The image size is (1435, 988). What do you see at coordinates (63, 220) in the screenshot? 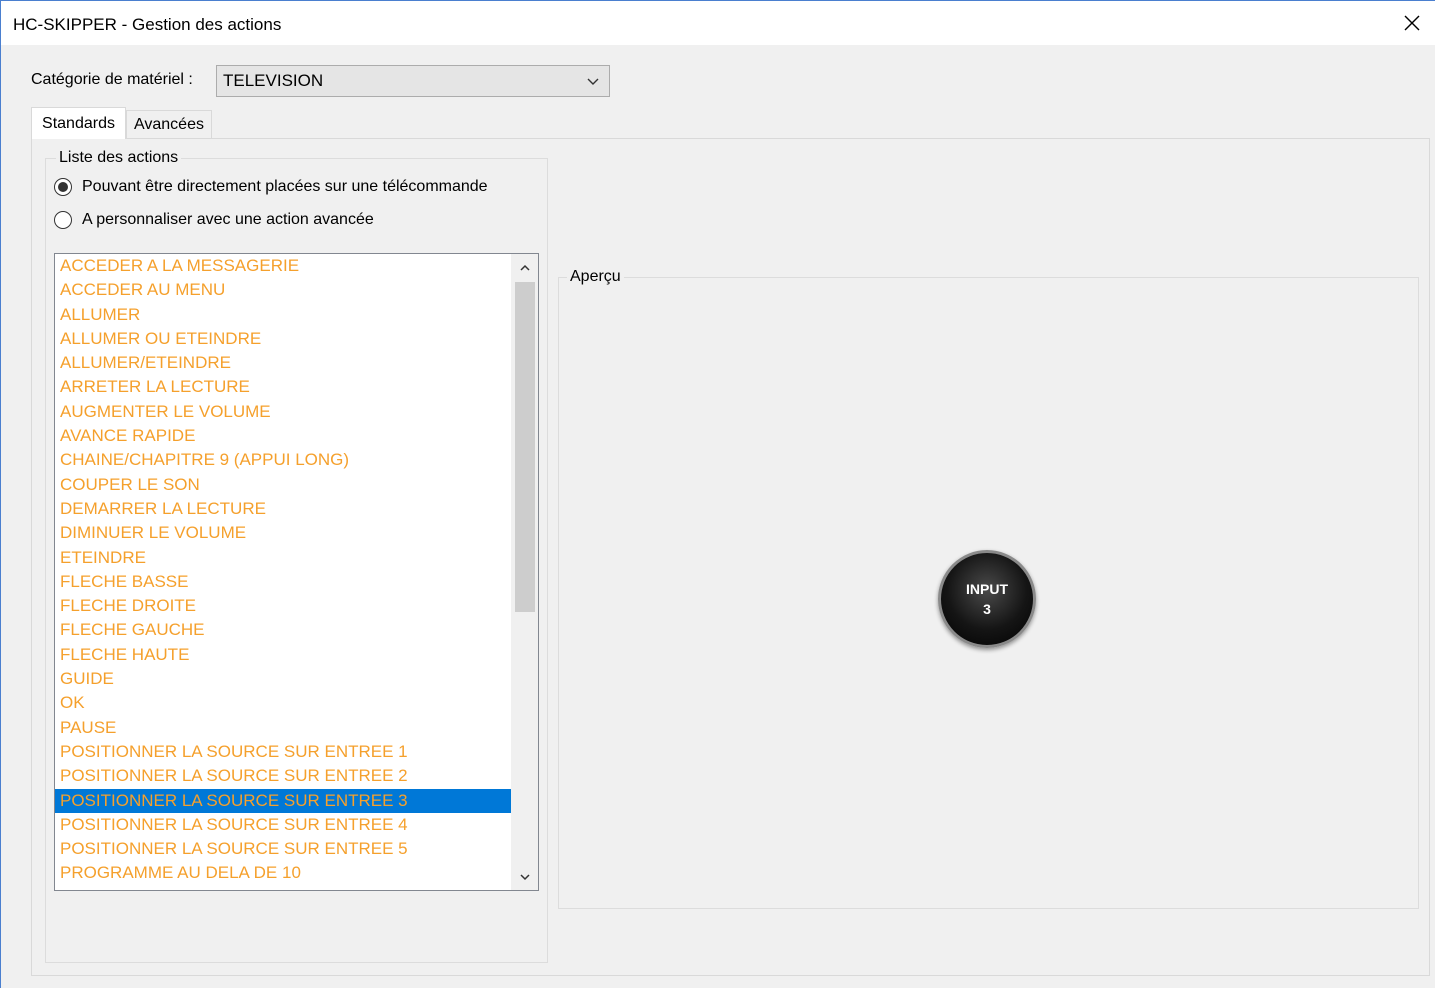
I see `radio-button-unchecked` at bounding box center [63, 220].